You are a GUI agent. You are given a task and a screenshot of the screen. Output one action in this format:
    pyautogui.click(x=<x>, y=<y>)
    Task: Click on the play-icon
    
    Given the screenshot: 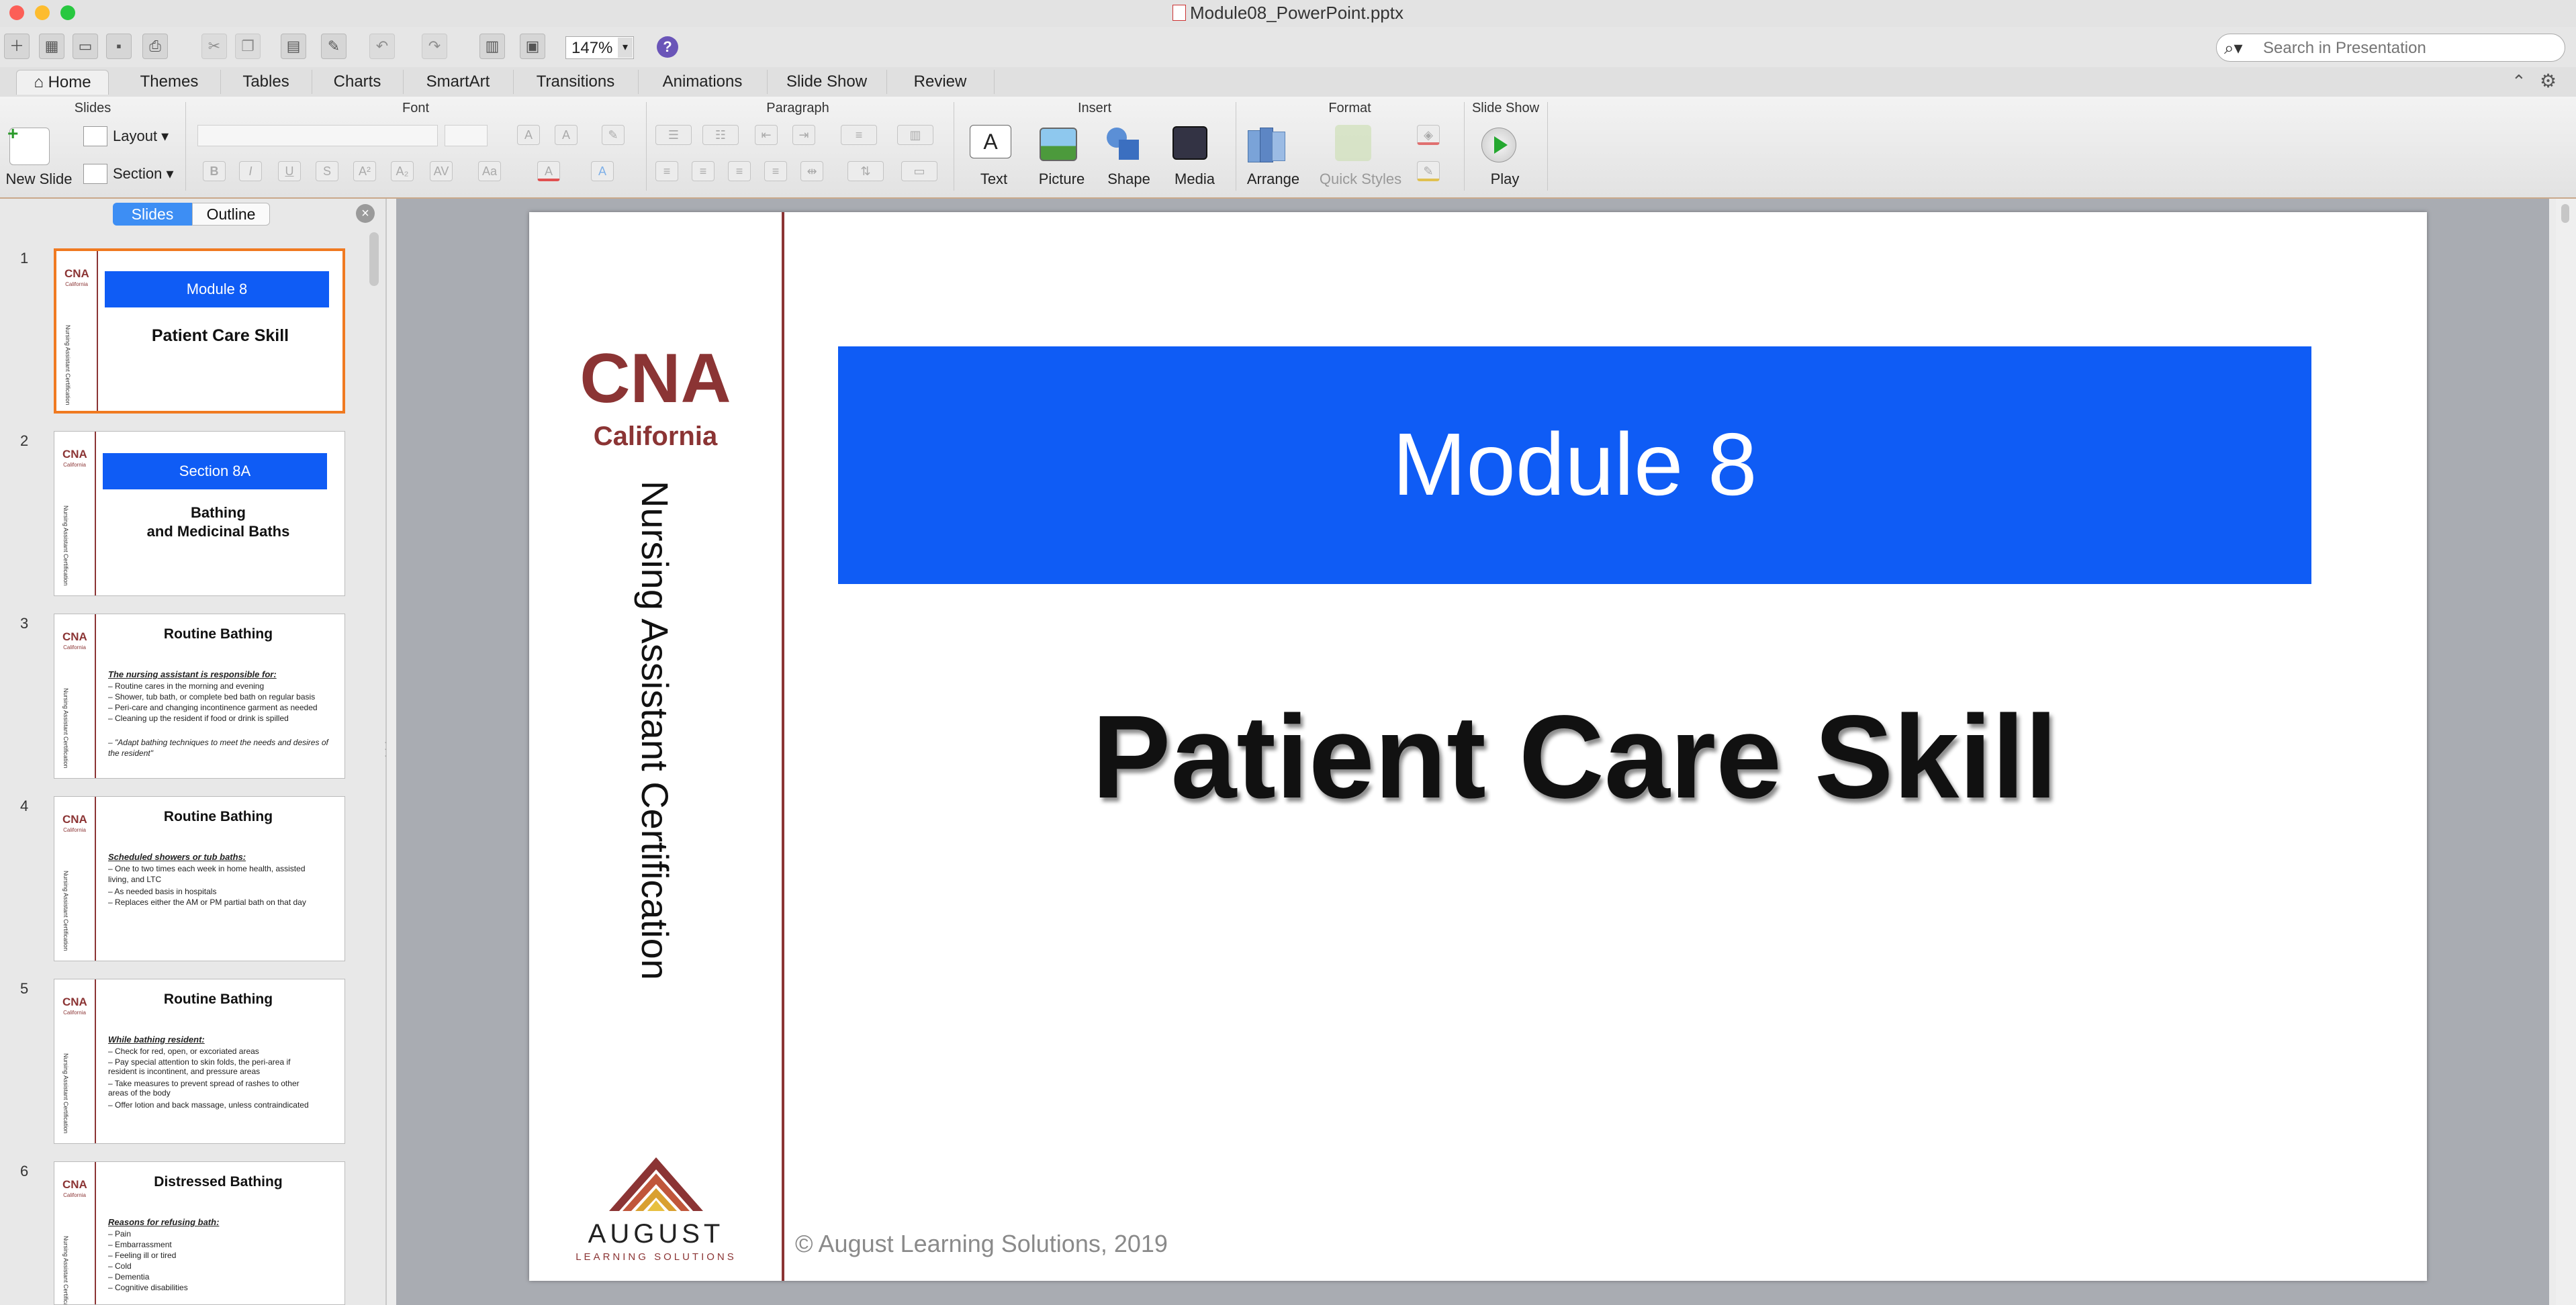 What is the action you would take?
    pyautogui.click(x=1498, y=145)
    